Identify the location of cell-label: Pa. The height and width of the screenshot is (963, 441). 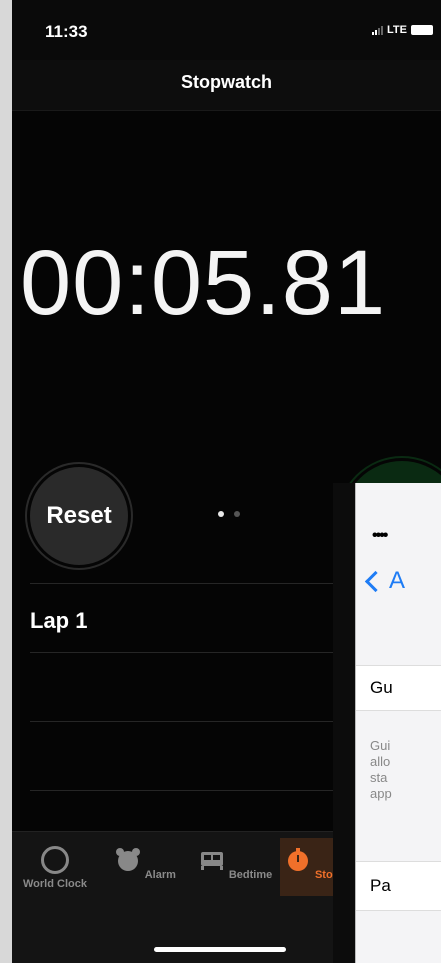
(380, 885).